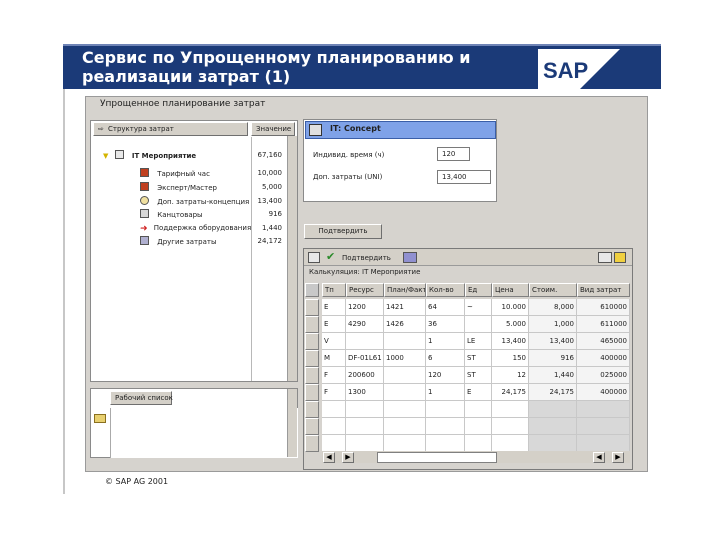 The height and width of the screenshot is (540, 720). I want to click on table-cell: 12, so click(510, 375).